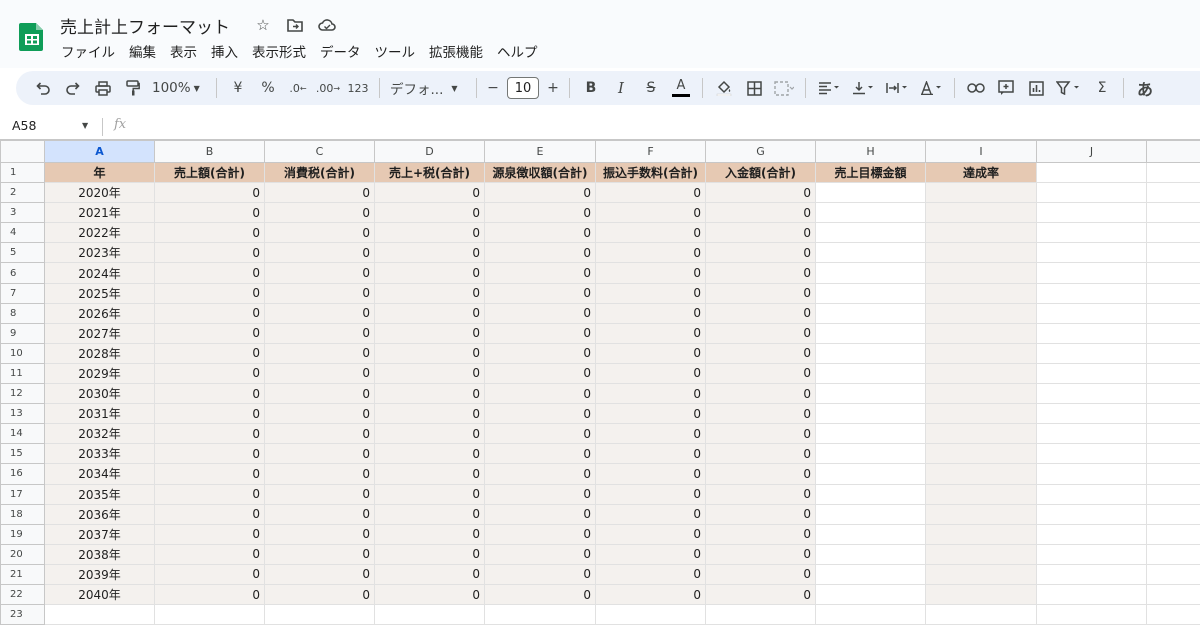 The image size is (1200, 628). Describe the element at coordinates (145, 25) in the screenshot. I see `document-title: 売上計上フォーマット` at that location.